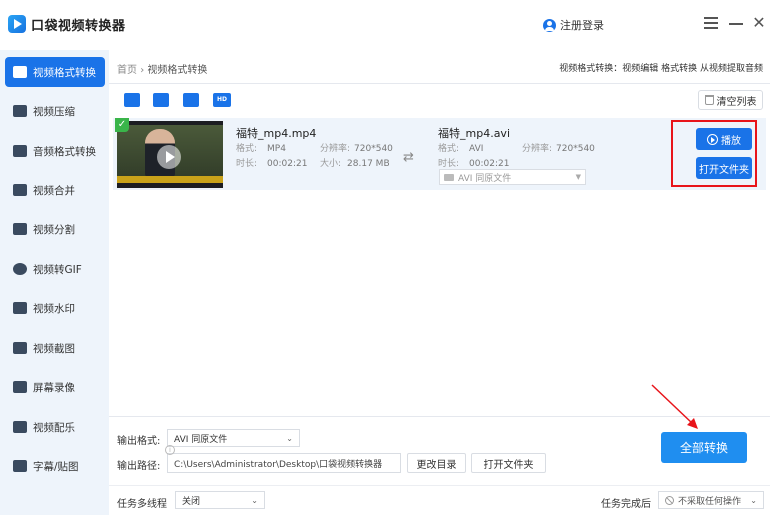  Describe the element at coordinates (508, 463) in the screenshot. I see `open-folder-button-bottom: 打开文件夹` at that location.